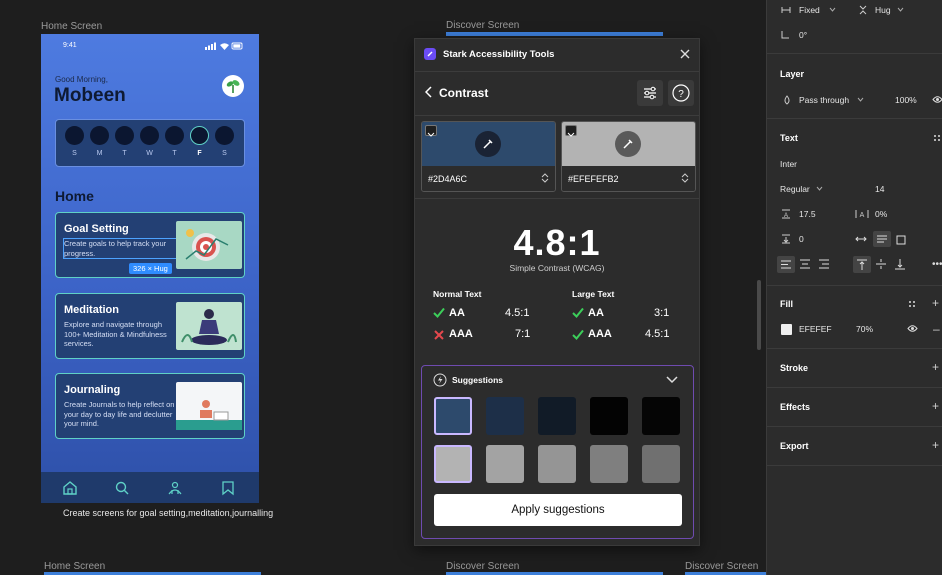 The height and width of the screenshot is (575, 942). What do you see at coordinates (199, 135) in the screenshot?
I see `day-circle-today` at bounding box center [199, 135].